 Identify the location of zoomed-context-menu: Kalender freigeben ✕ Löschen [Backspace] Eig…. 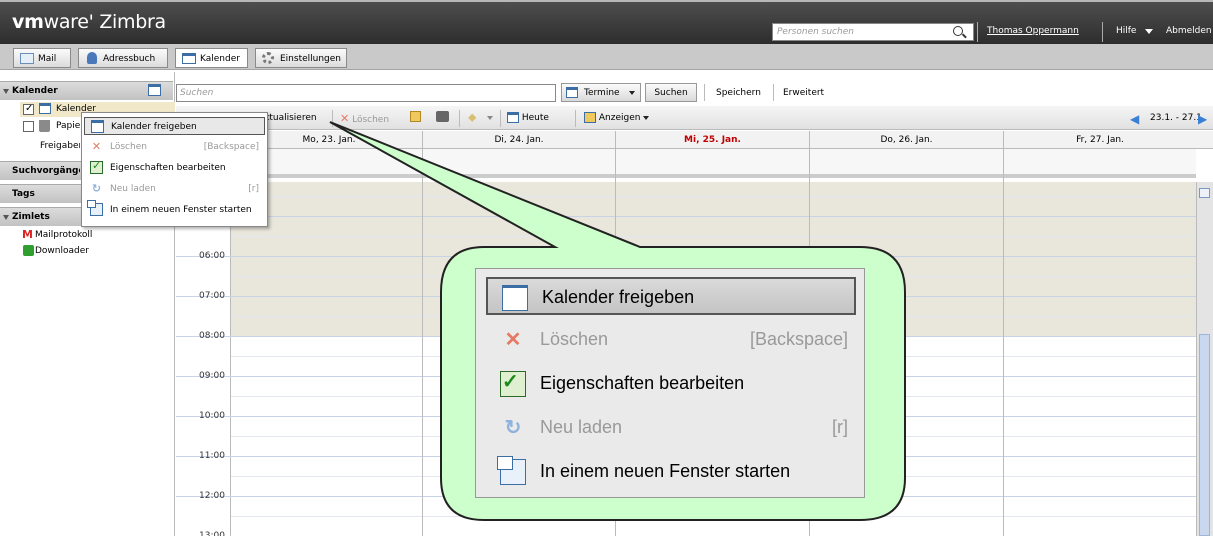
(670, 383).